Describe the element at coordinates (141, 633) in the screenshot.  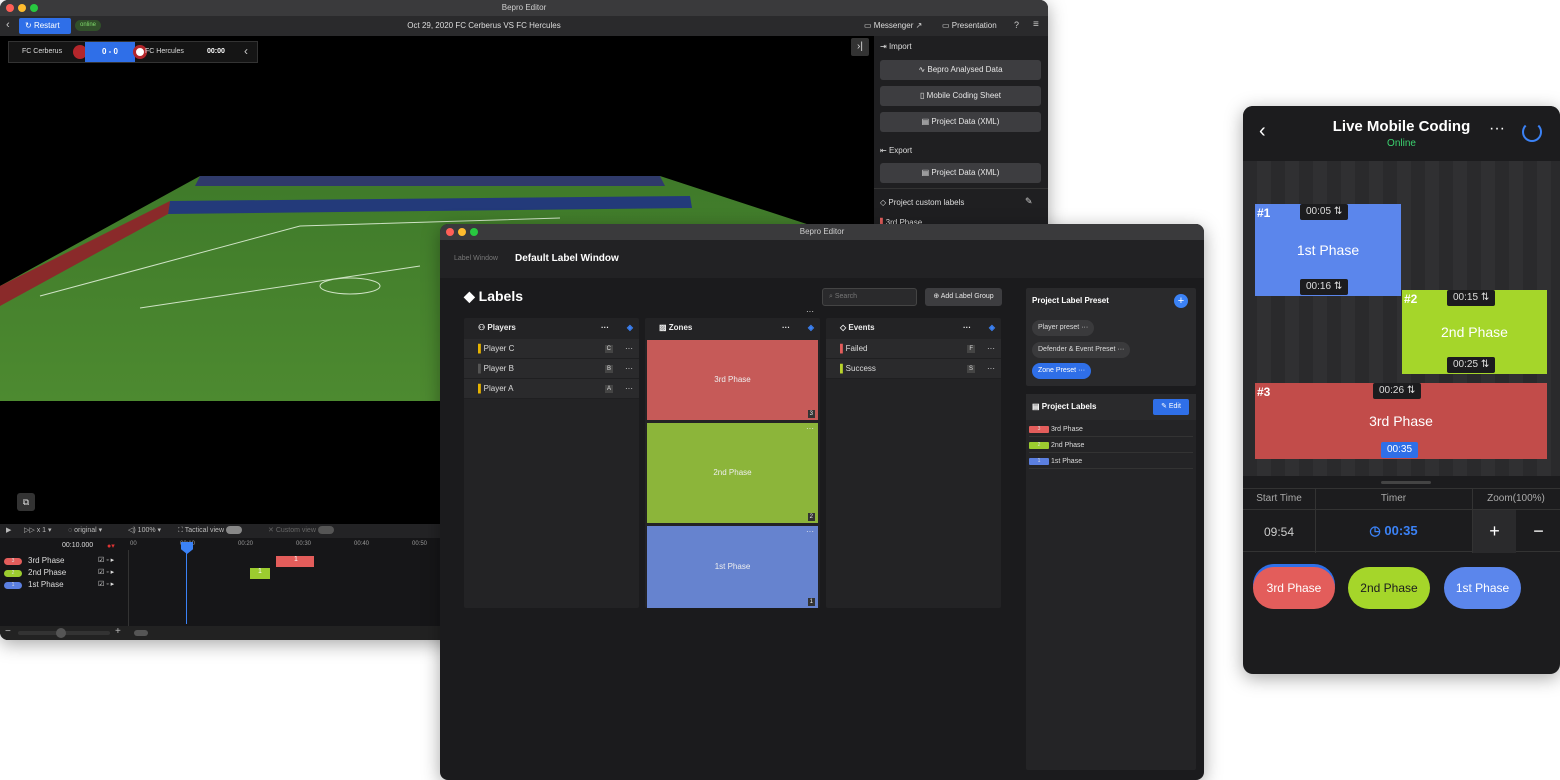
I see `horizontal-scrollbar` at that location.